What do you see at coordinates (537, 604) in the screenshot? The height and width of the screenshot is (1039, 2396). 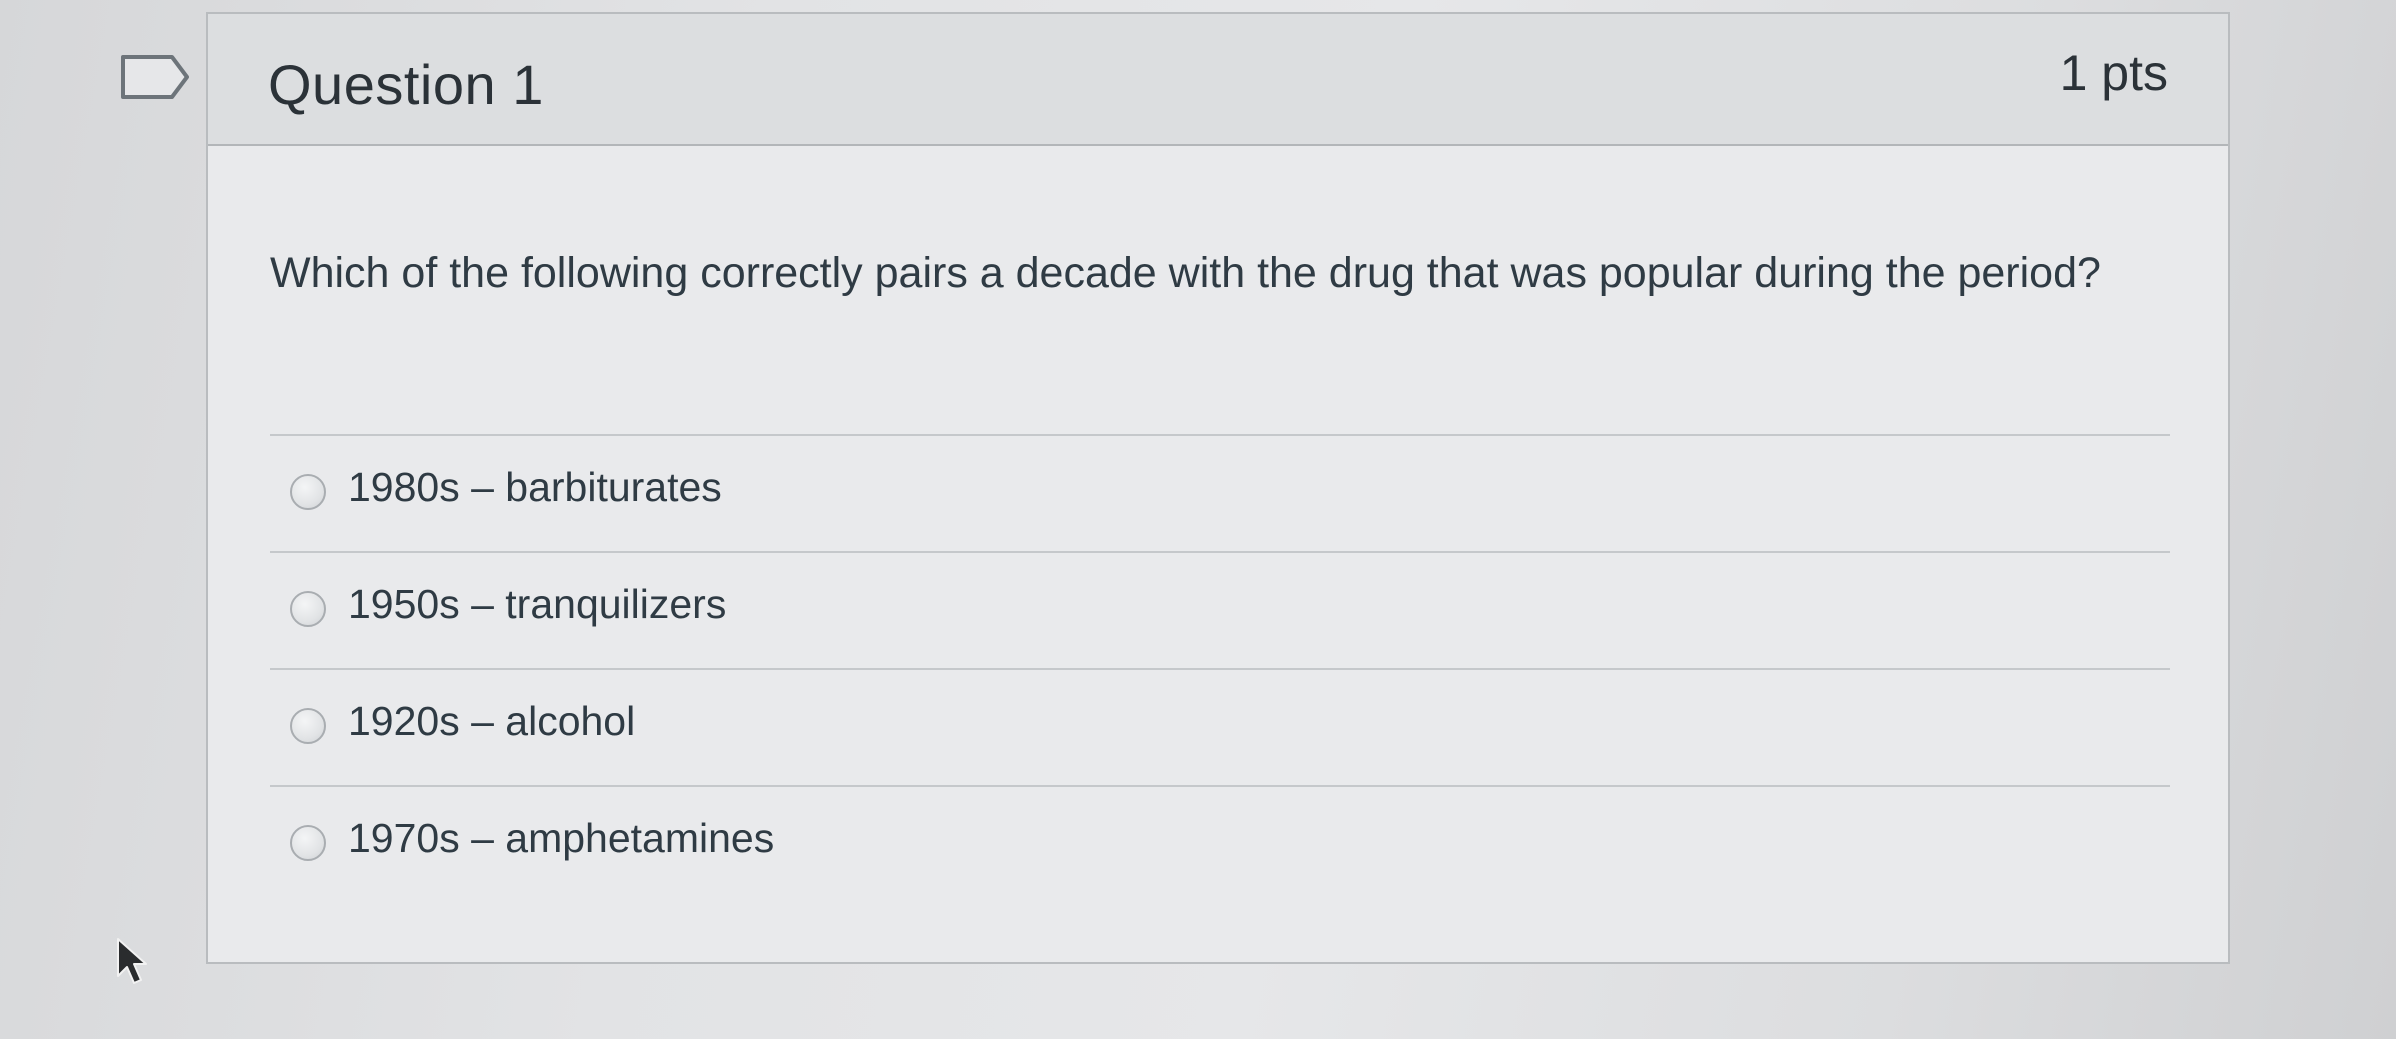 I see `answer-label: 1950s – tranquilizers` at bounding box center [537, 604].